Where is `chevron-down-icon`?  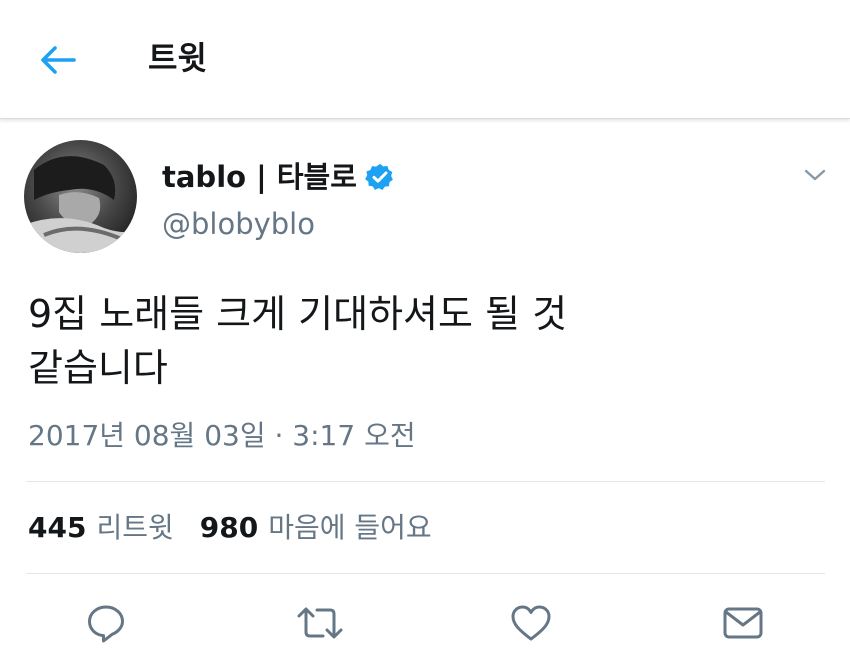
chevron-down-icon is located at coordinates (815, 175).